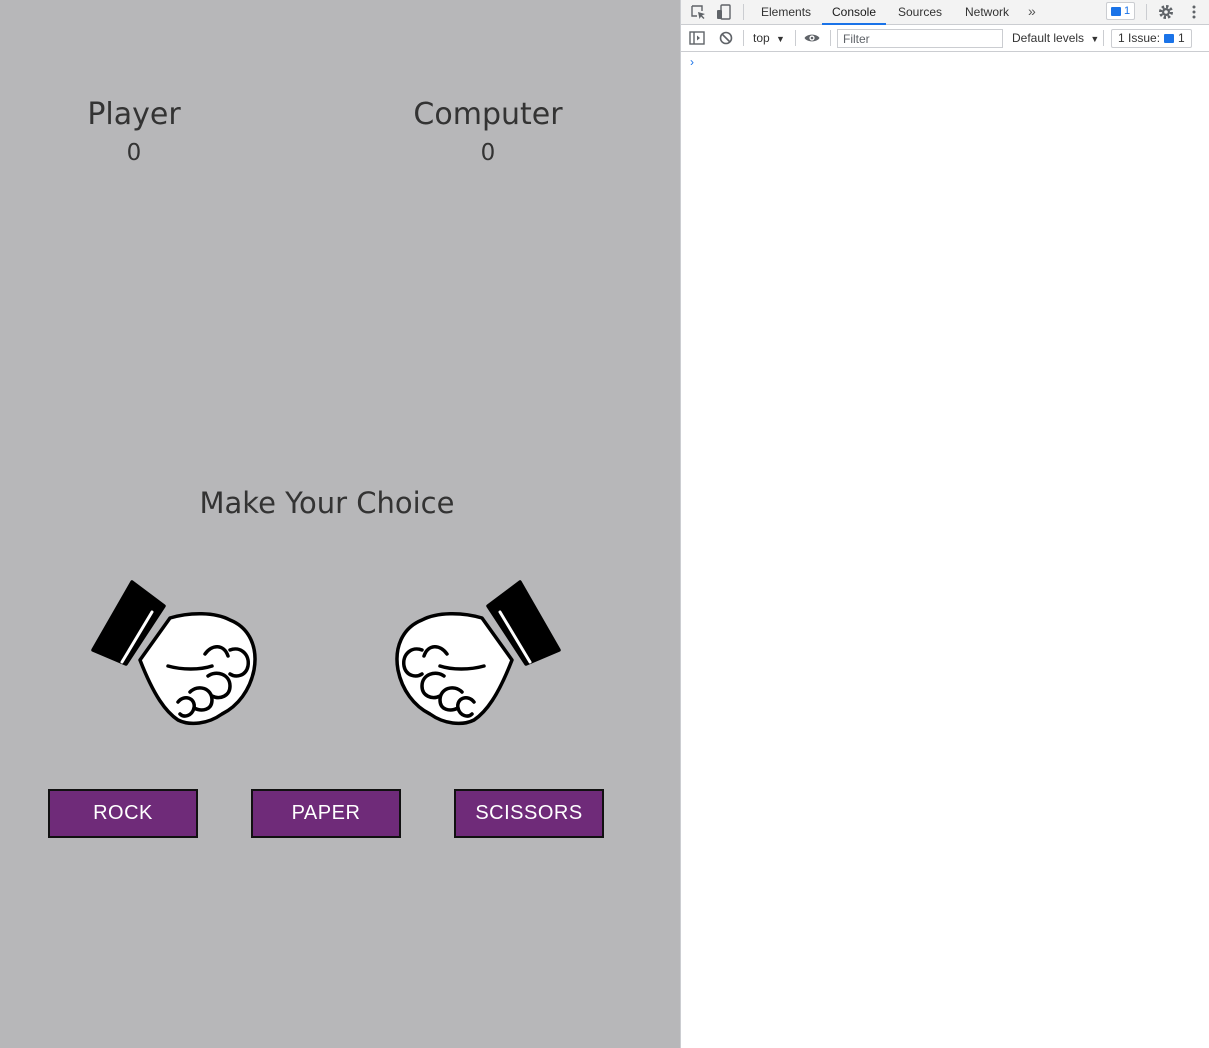 The width and height of the screenshot is (1209, 1048). I want to click on kebab-menu-icon, so click(1194, 12).